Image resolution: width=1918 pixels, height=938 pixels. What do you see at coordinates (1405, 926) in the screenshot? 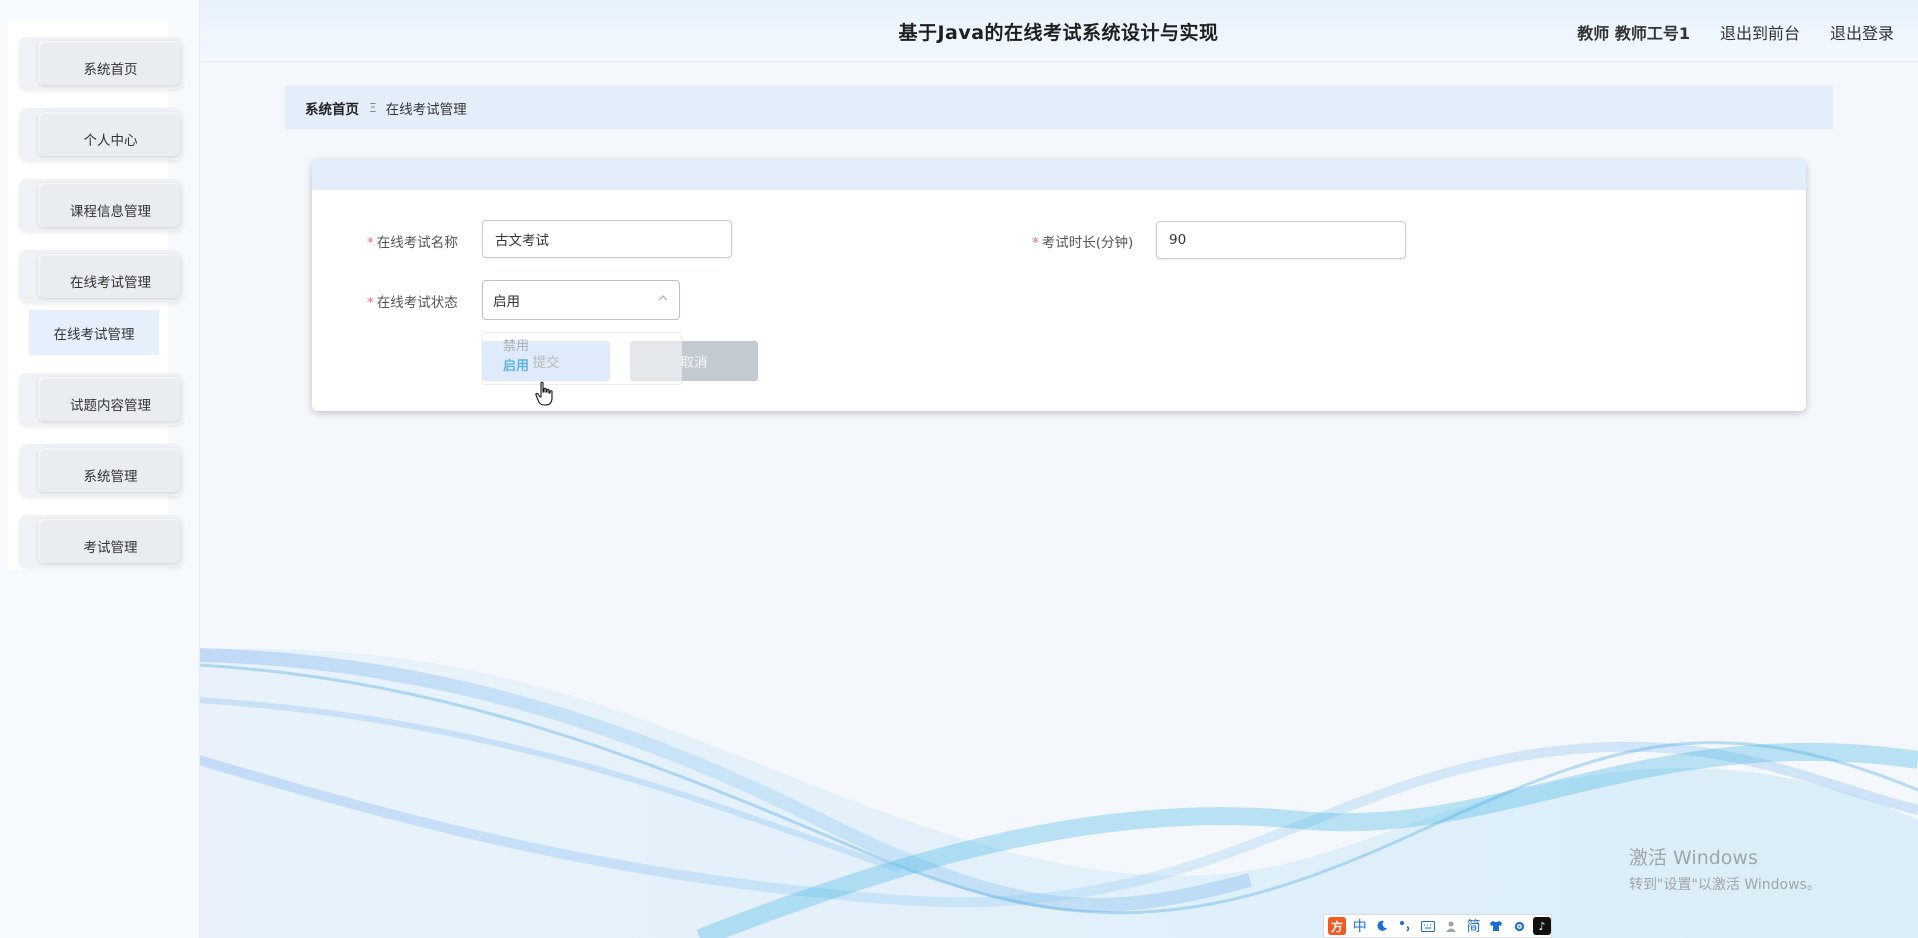
I see `punctuation-icon` at bounding box center [1405, 926].